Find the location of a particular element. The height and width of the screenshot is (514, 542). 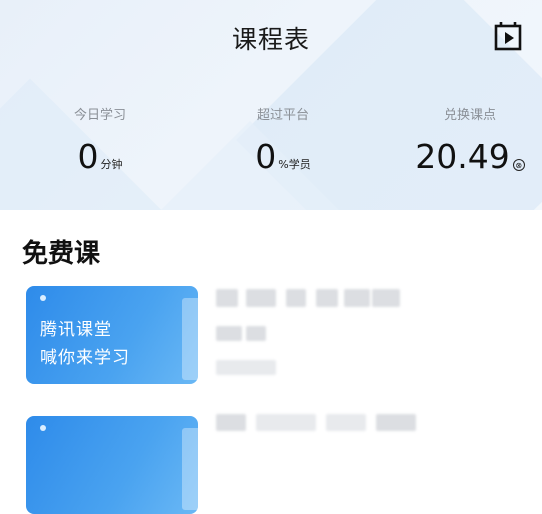

stat-unit: 分钟 is located at coordinates (111, 164).